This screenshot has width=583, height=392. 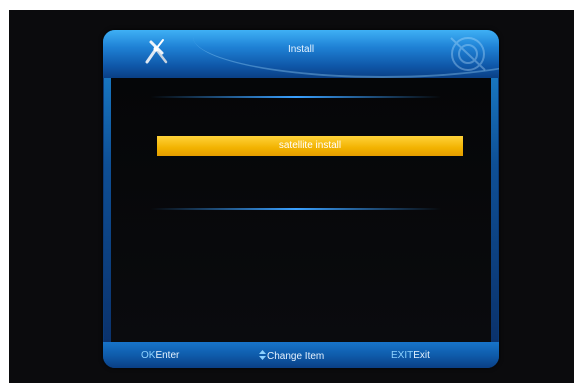 I want to click on exit-action-label: Exit, so click(x=421, y=355).